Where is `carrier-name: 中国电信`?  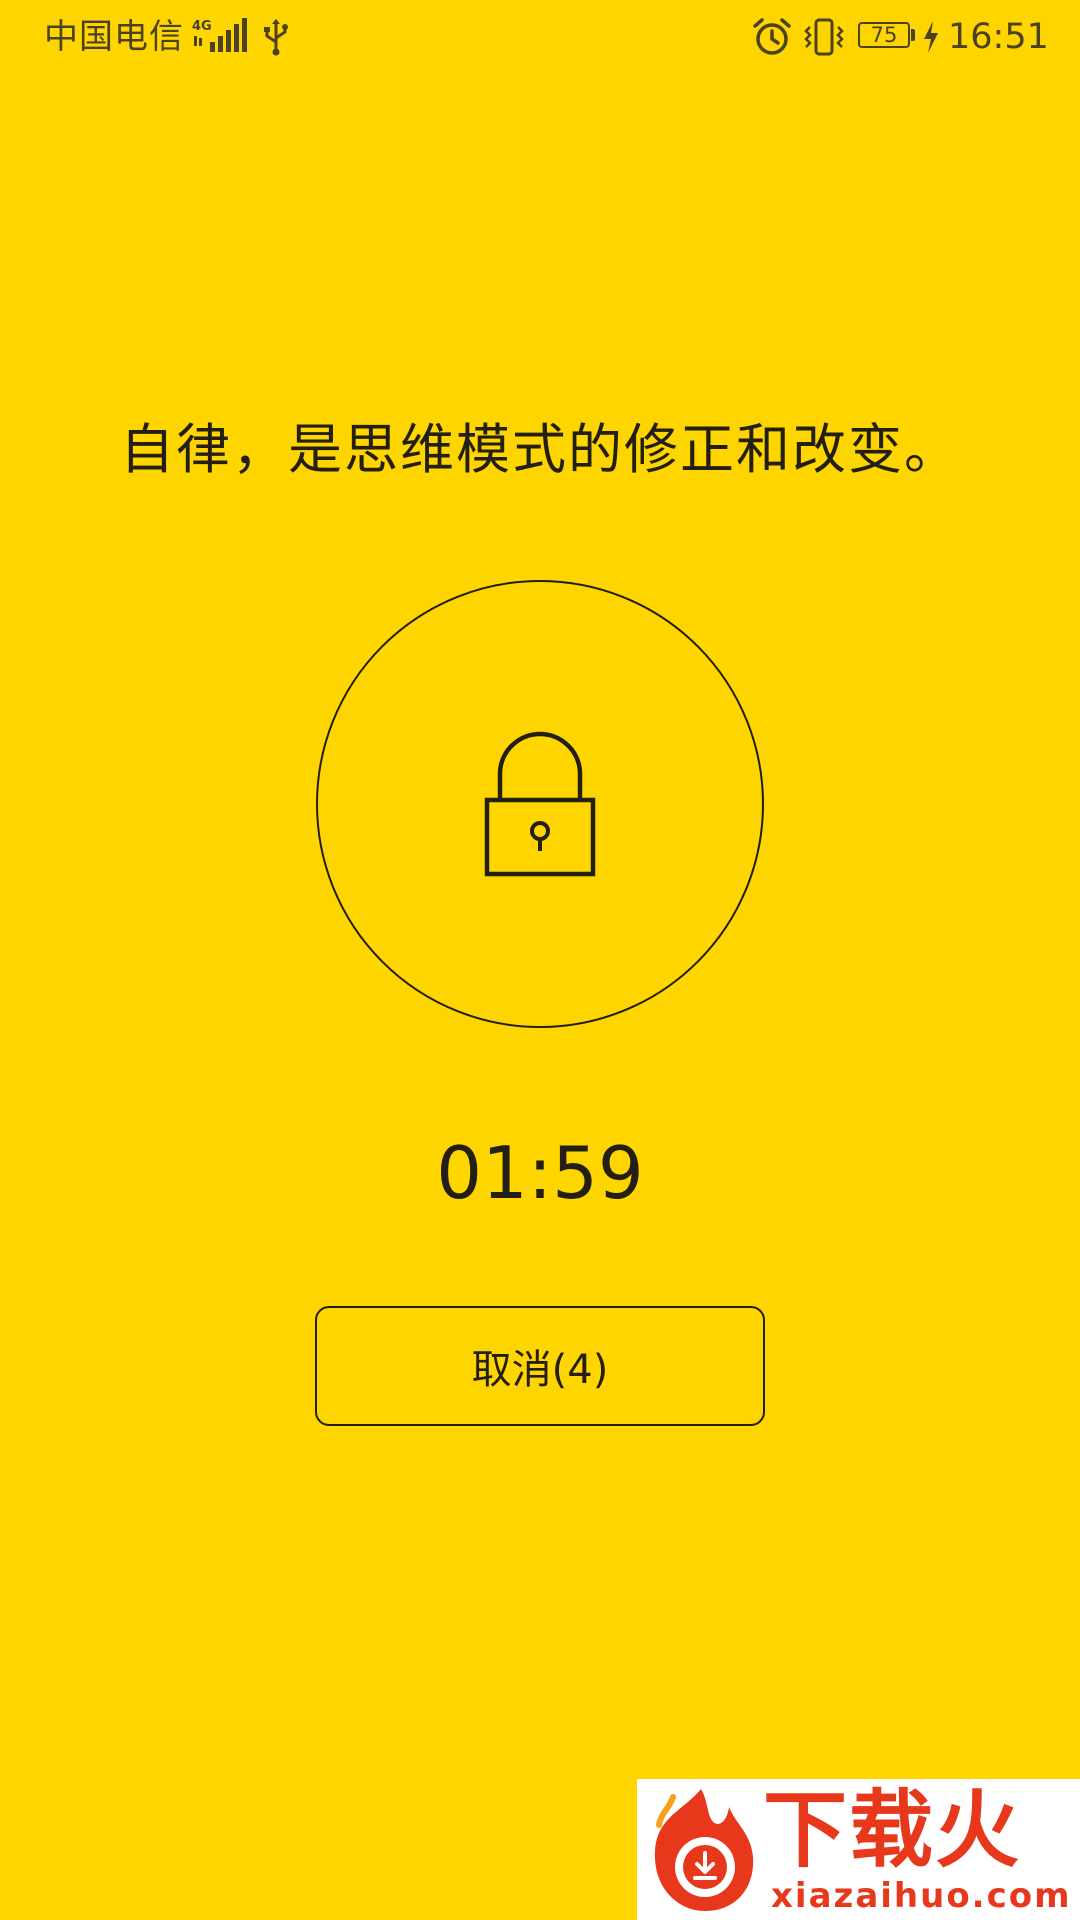
carrier-name: 中国电信 is located at coordinates (114, 37).